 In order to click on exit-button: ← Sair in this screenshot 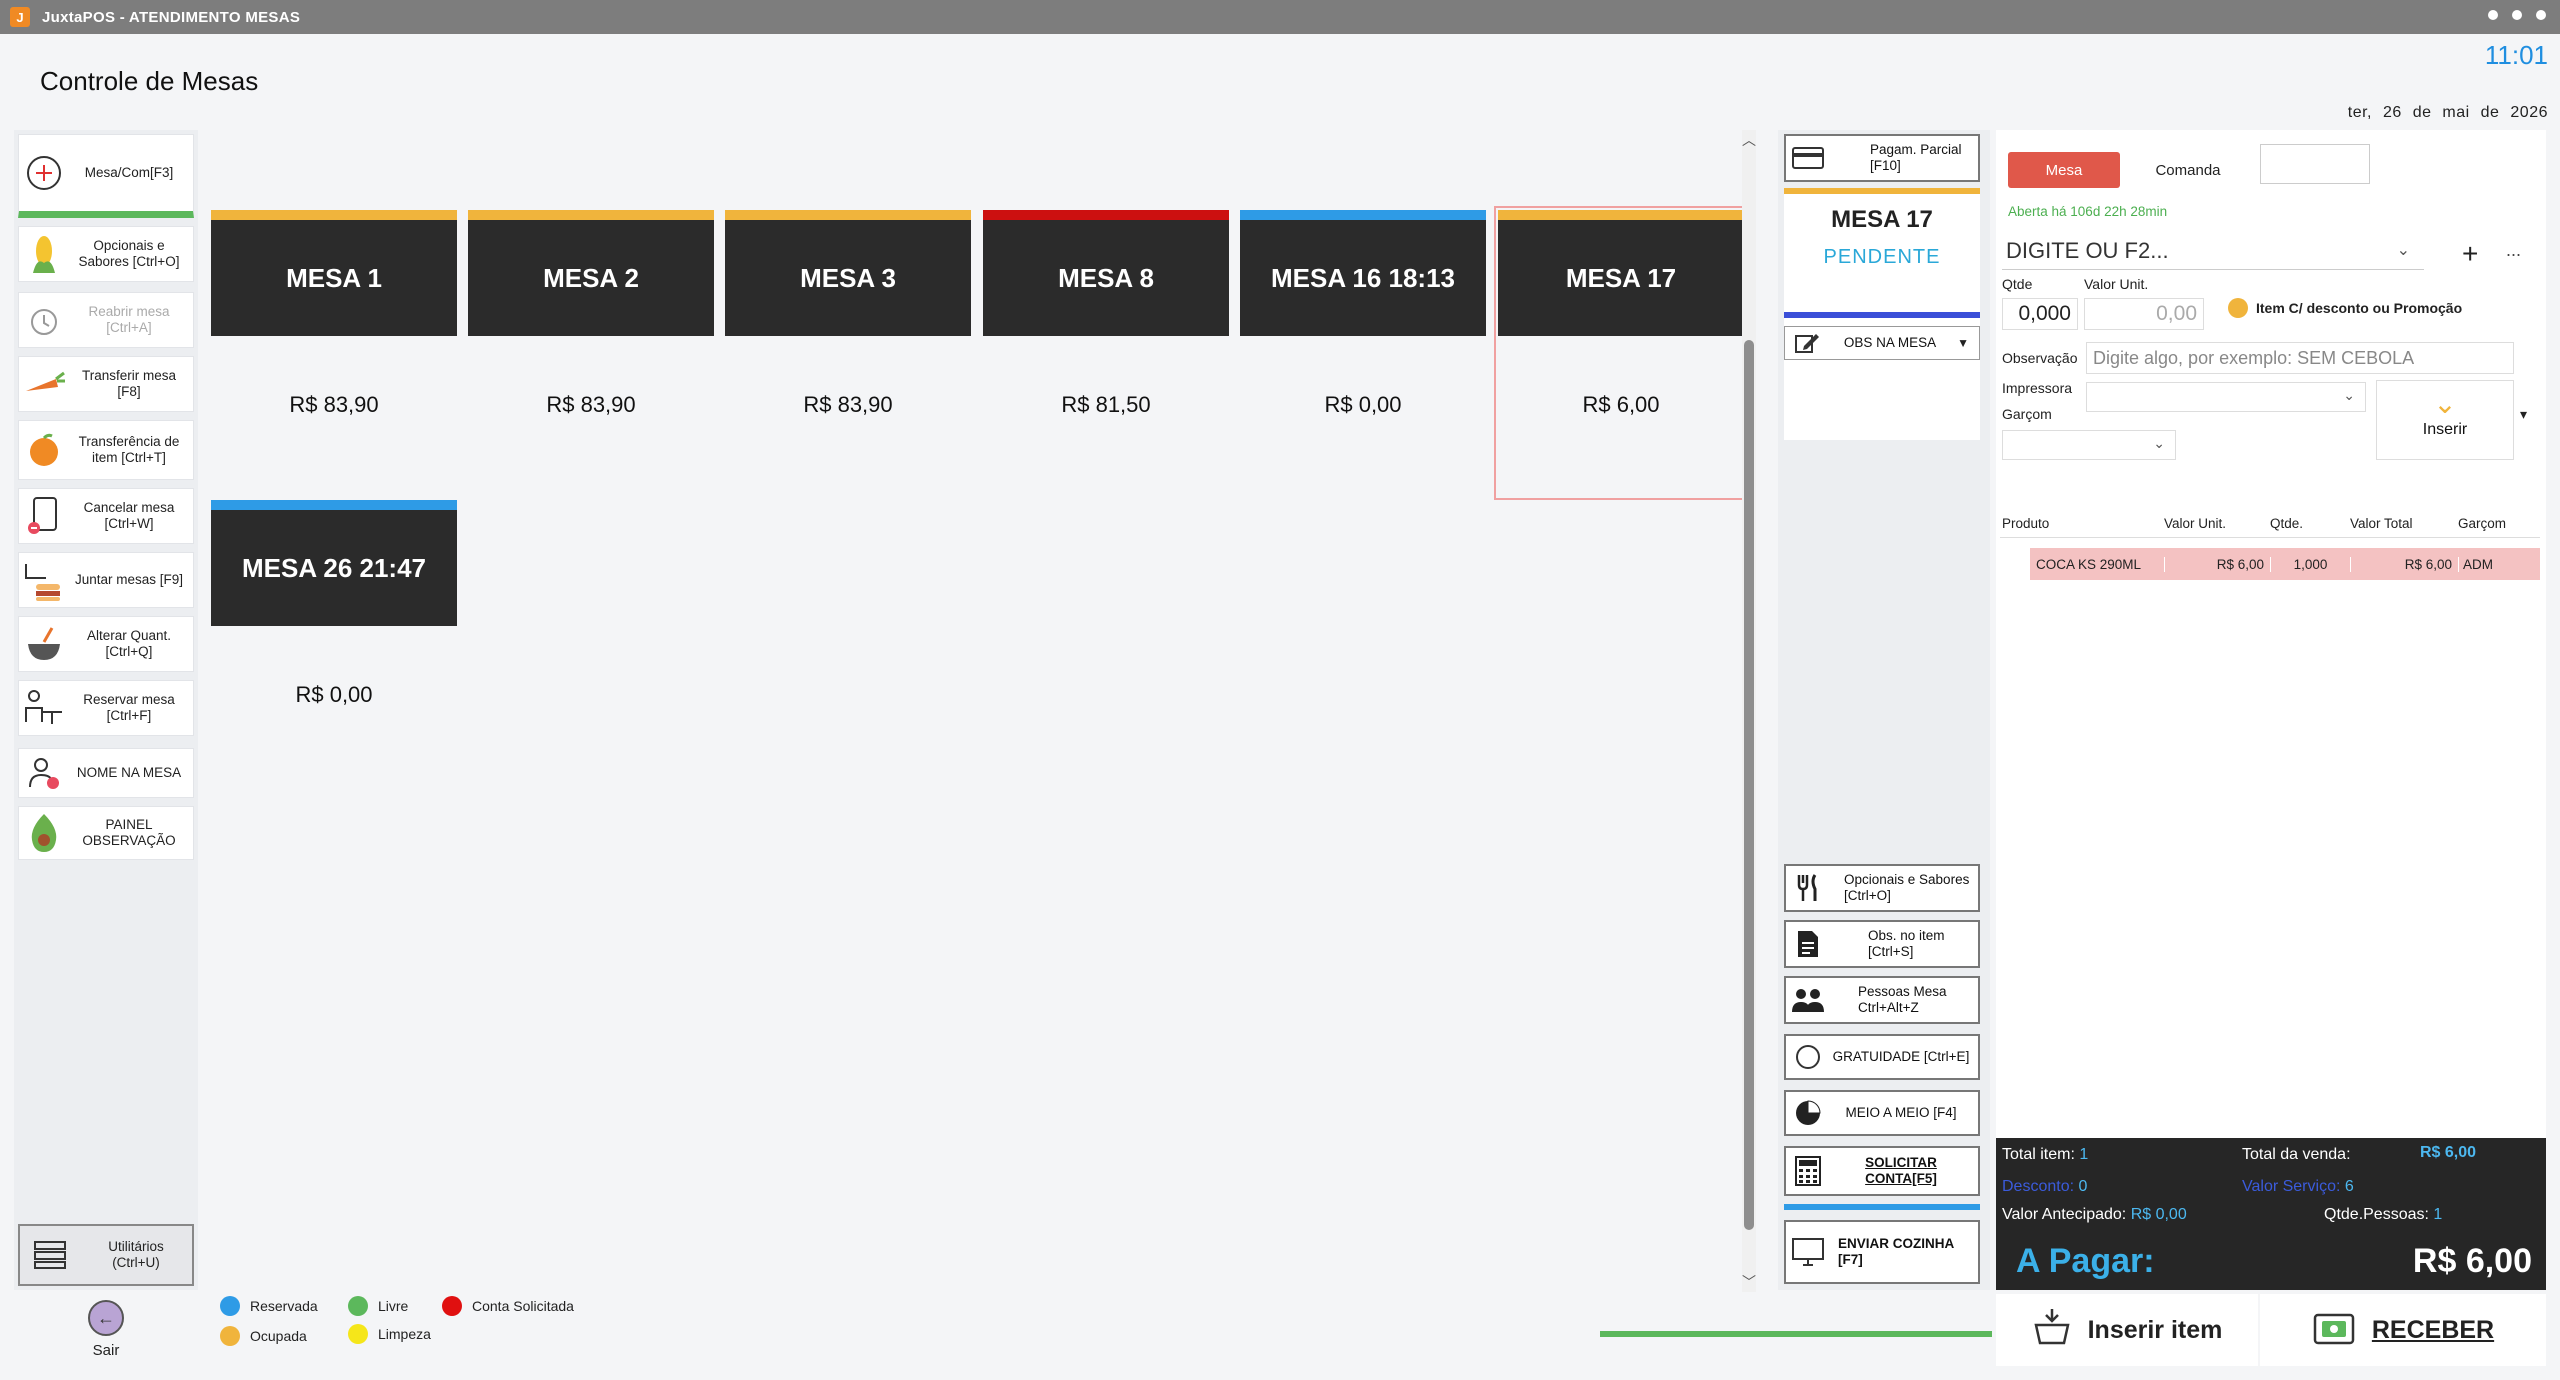, I will do `click(106, 1329)`.